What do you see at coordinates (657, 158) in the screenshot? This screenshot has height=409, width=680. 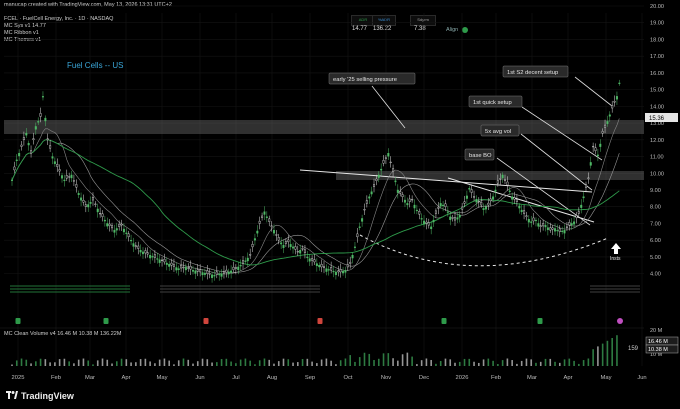 I see `y-tick-label: 11.00` at bounding box center [657, 158].